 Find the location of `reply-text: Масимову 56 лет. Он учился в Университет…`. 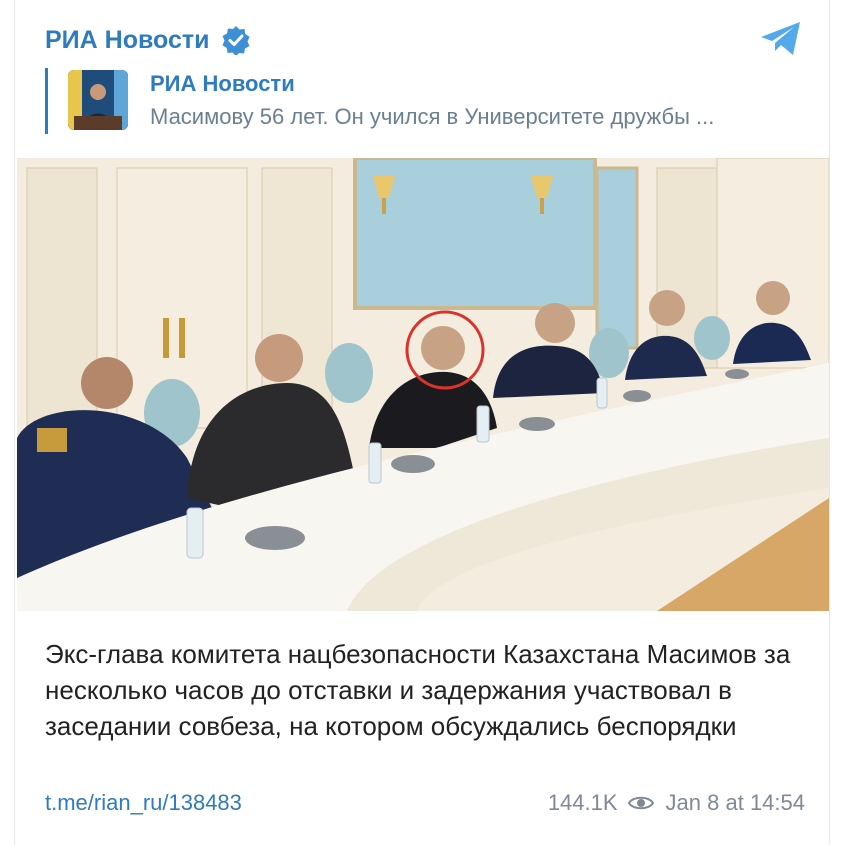

reply-text: Масимову 56 лет. Он учился в Университет… is located at coordinates (432, 116).